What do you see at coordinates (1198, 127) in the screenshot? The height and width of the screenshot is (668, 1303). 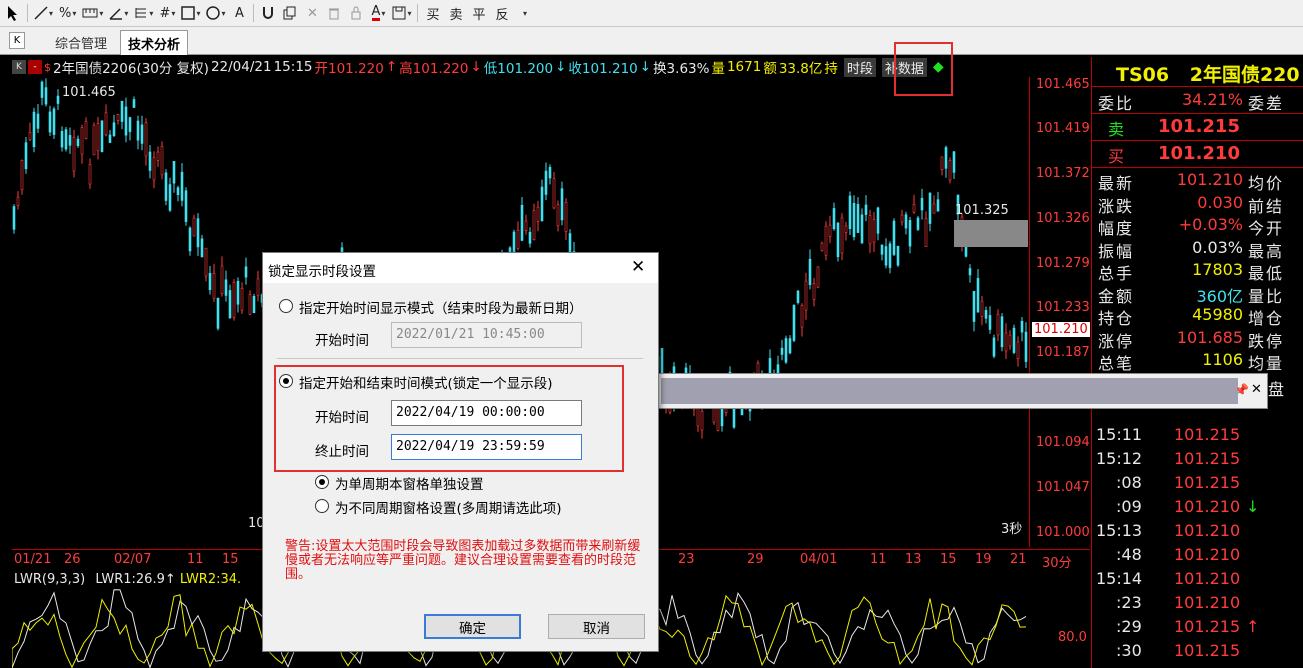 I see `sell-row: 卖 101.215` at bounding box center [1198, 127].